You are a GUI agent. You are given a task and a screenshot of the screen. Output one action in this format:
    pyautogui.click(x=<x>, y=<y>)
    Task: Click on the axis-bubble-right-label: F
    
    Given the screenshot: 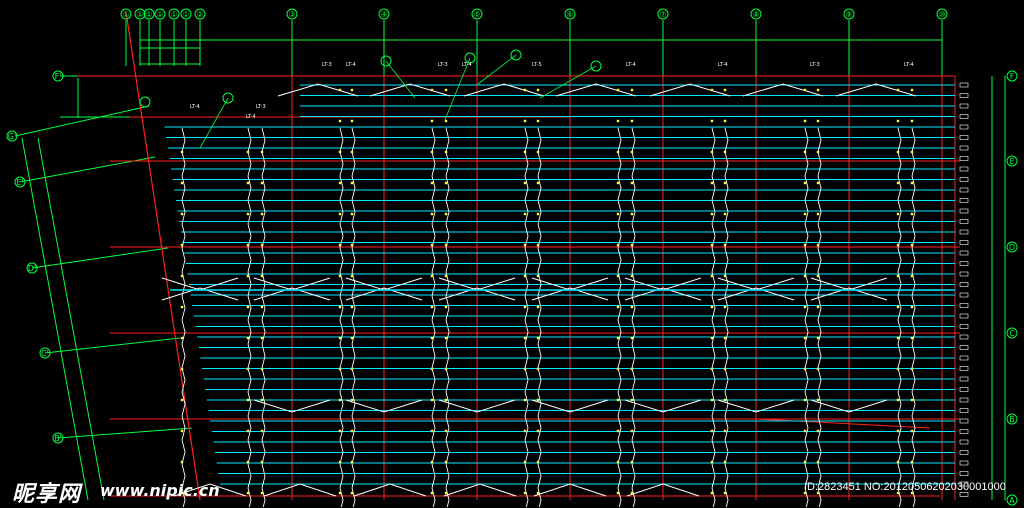 What is the action you would take?
    pyautogui.click(x=1012, y=76)
    